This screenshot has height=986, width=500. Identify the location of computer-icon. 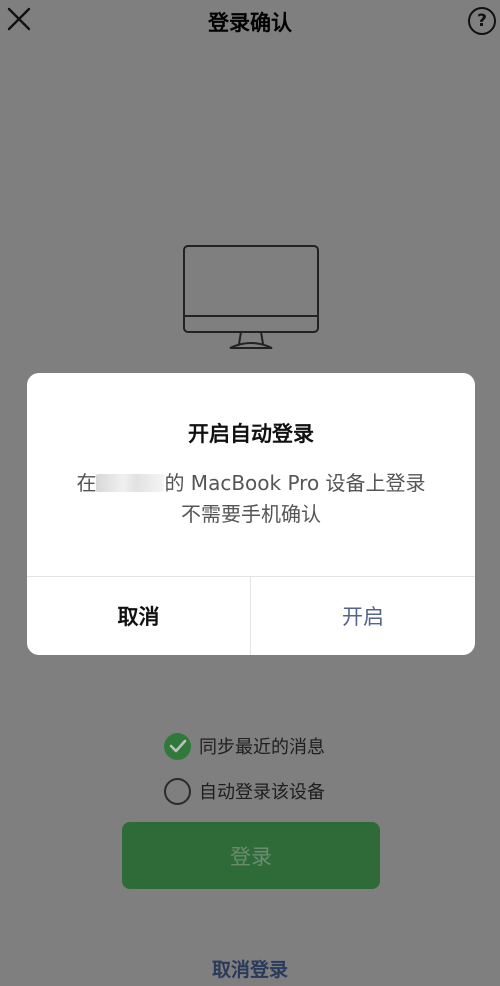
(251, 297).